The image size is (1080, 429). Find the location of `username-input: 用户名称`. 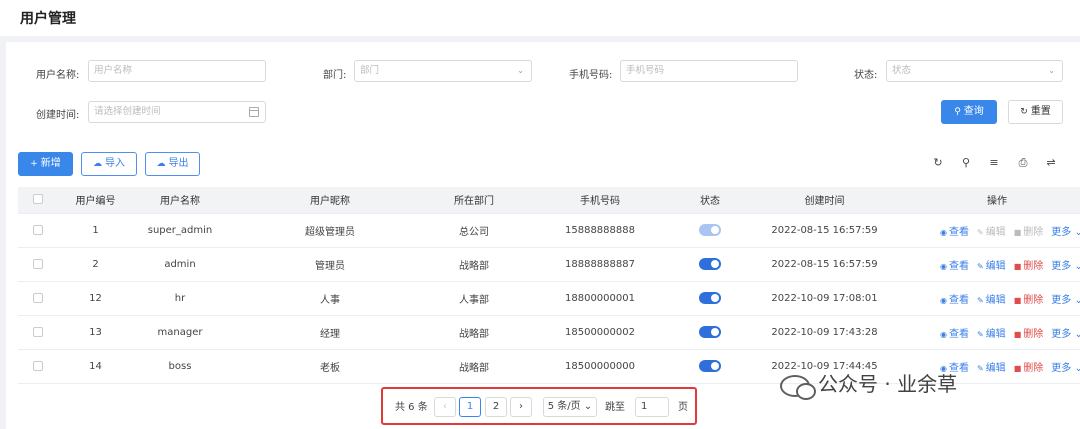

username-input: 用户名称 is located at coordinates (177, 71).